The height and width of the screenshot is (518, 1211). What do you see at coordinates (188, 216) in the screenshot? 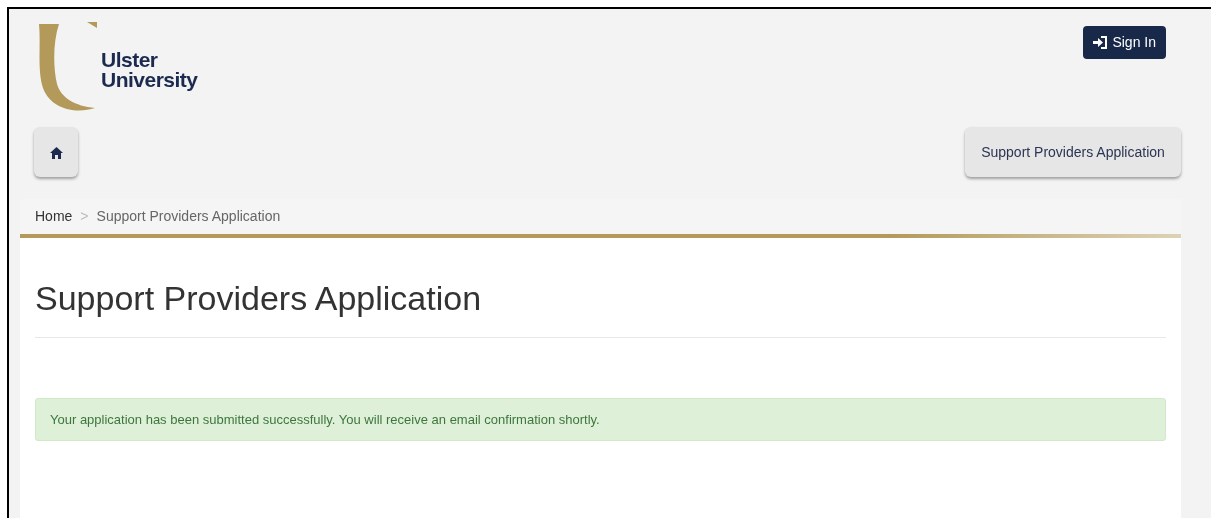
I see `breadcrumb-current: Support Providers Application` at bounding box center [188, 216].